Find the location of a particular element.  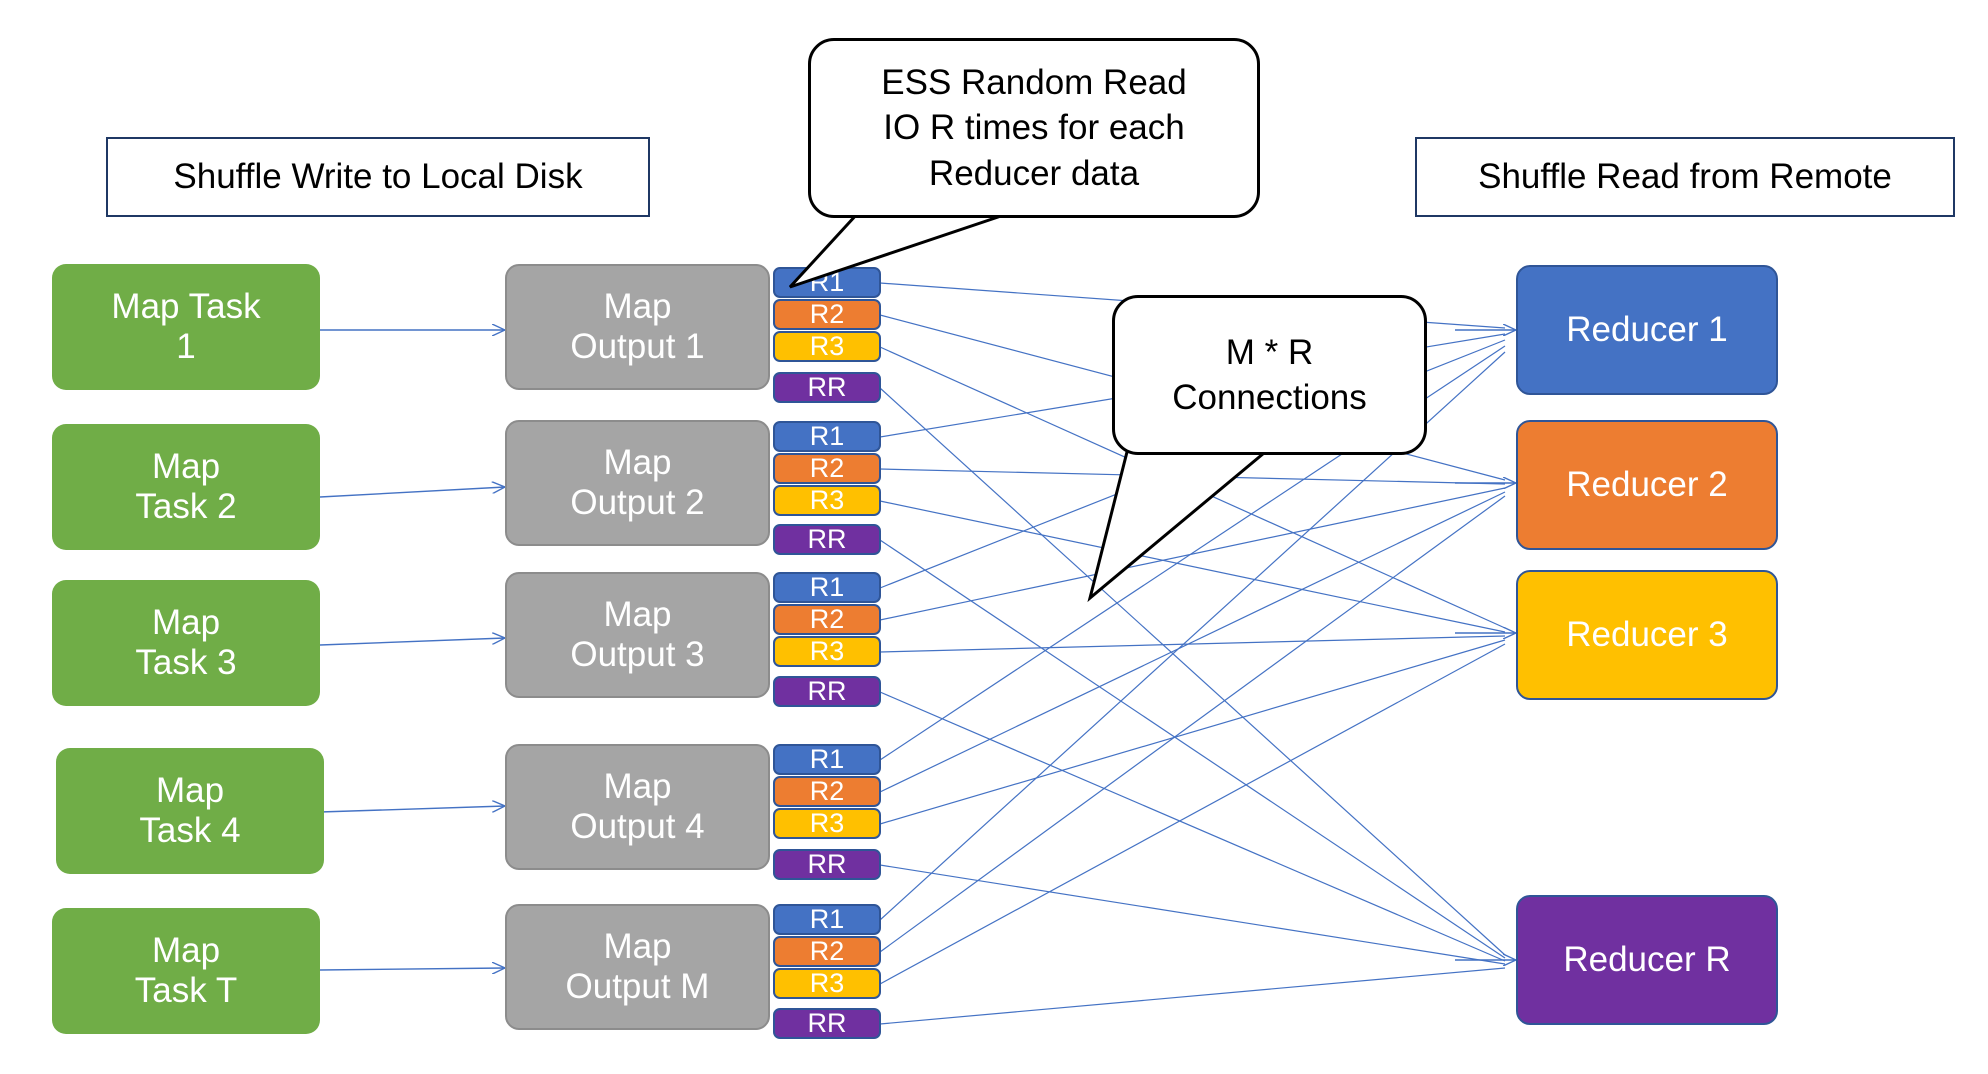

map-output-m-stripe-rr: RR is located at coordinates (827, 1023).